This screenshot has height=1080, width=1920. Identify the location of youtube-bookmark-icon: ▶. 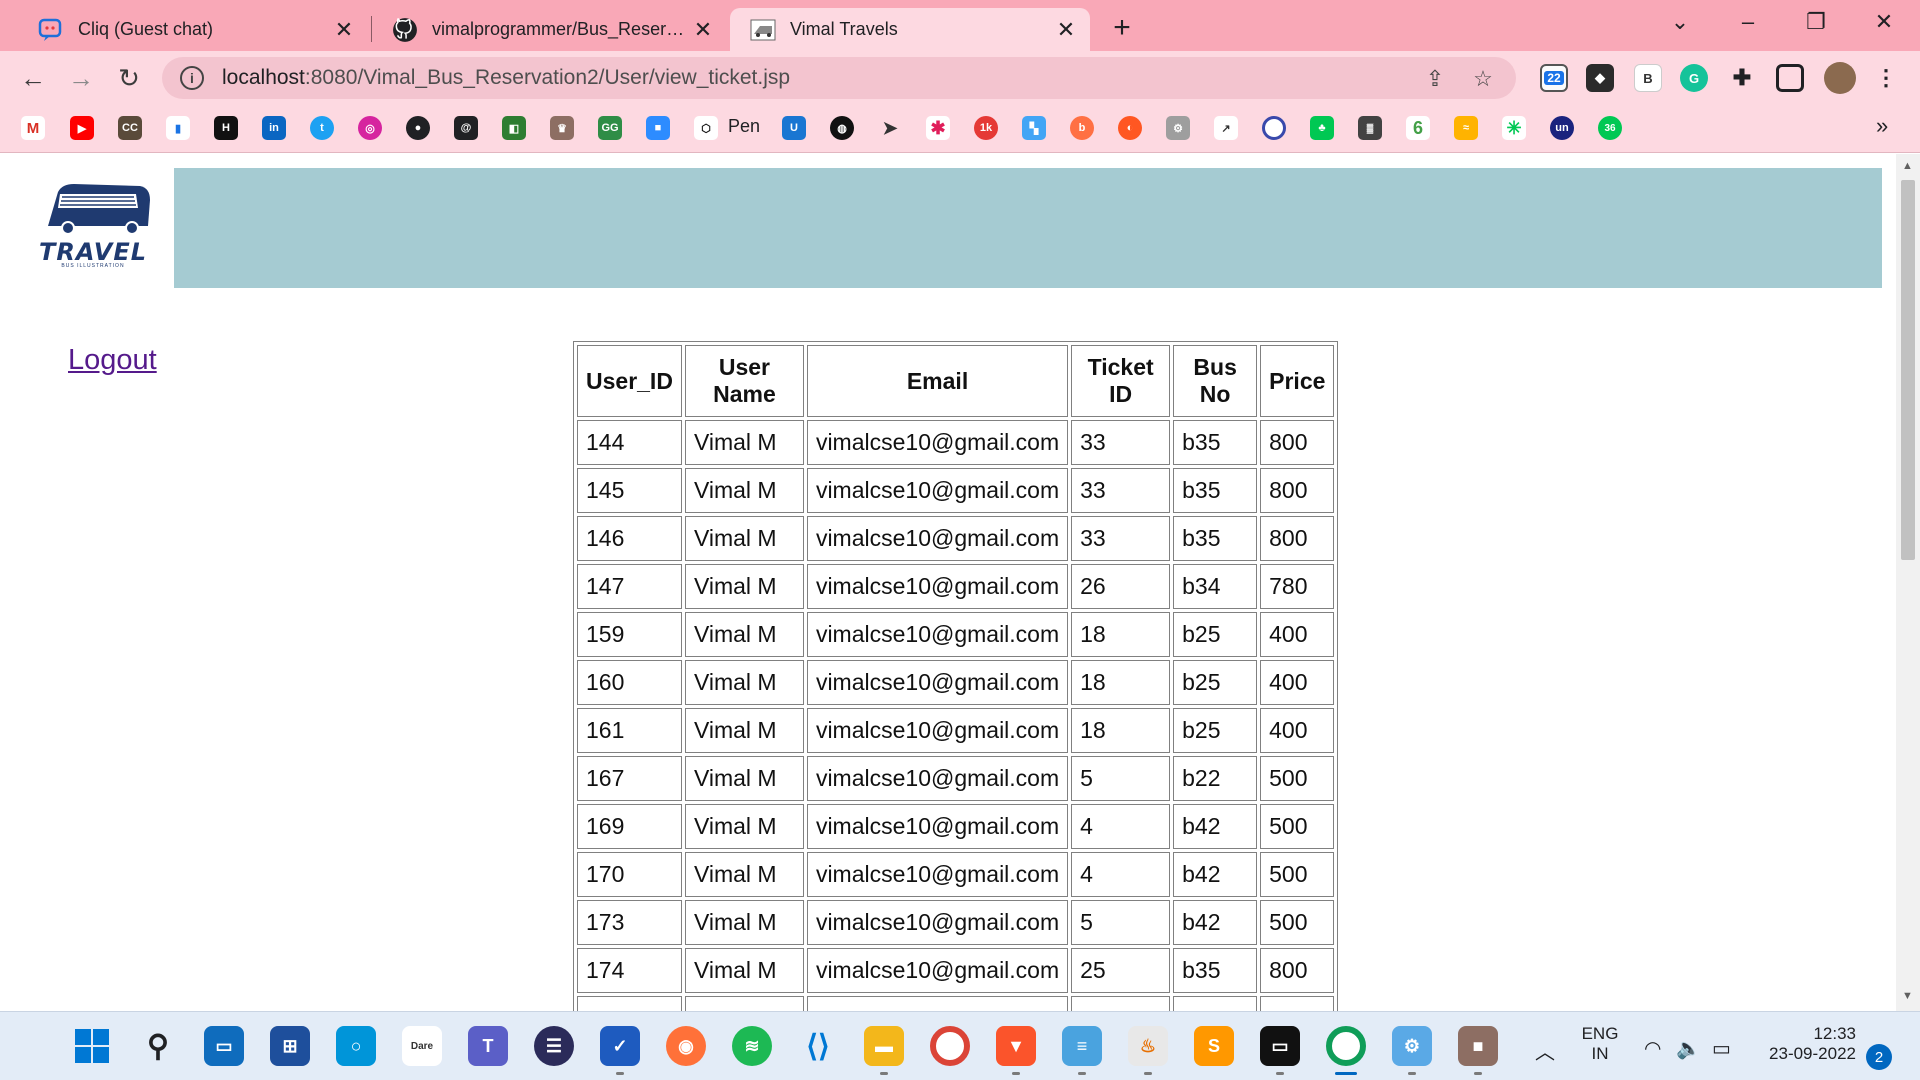
(82, 128).